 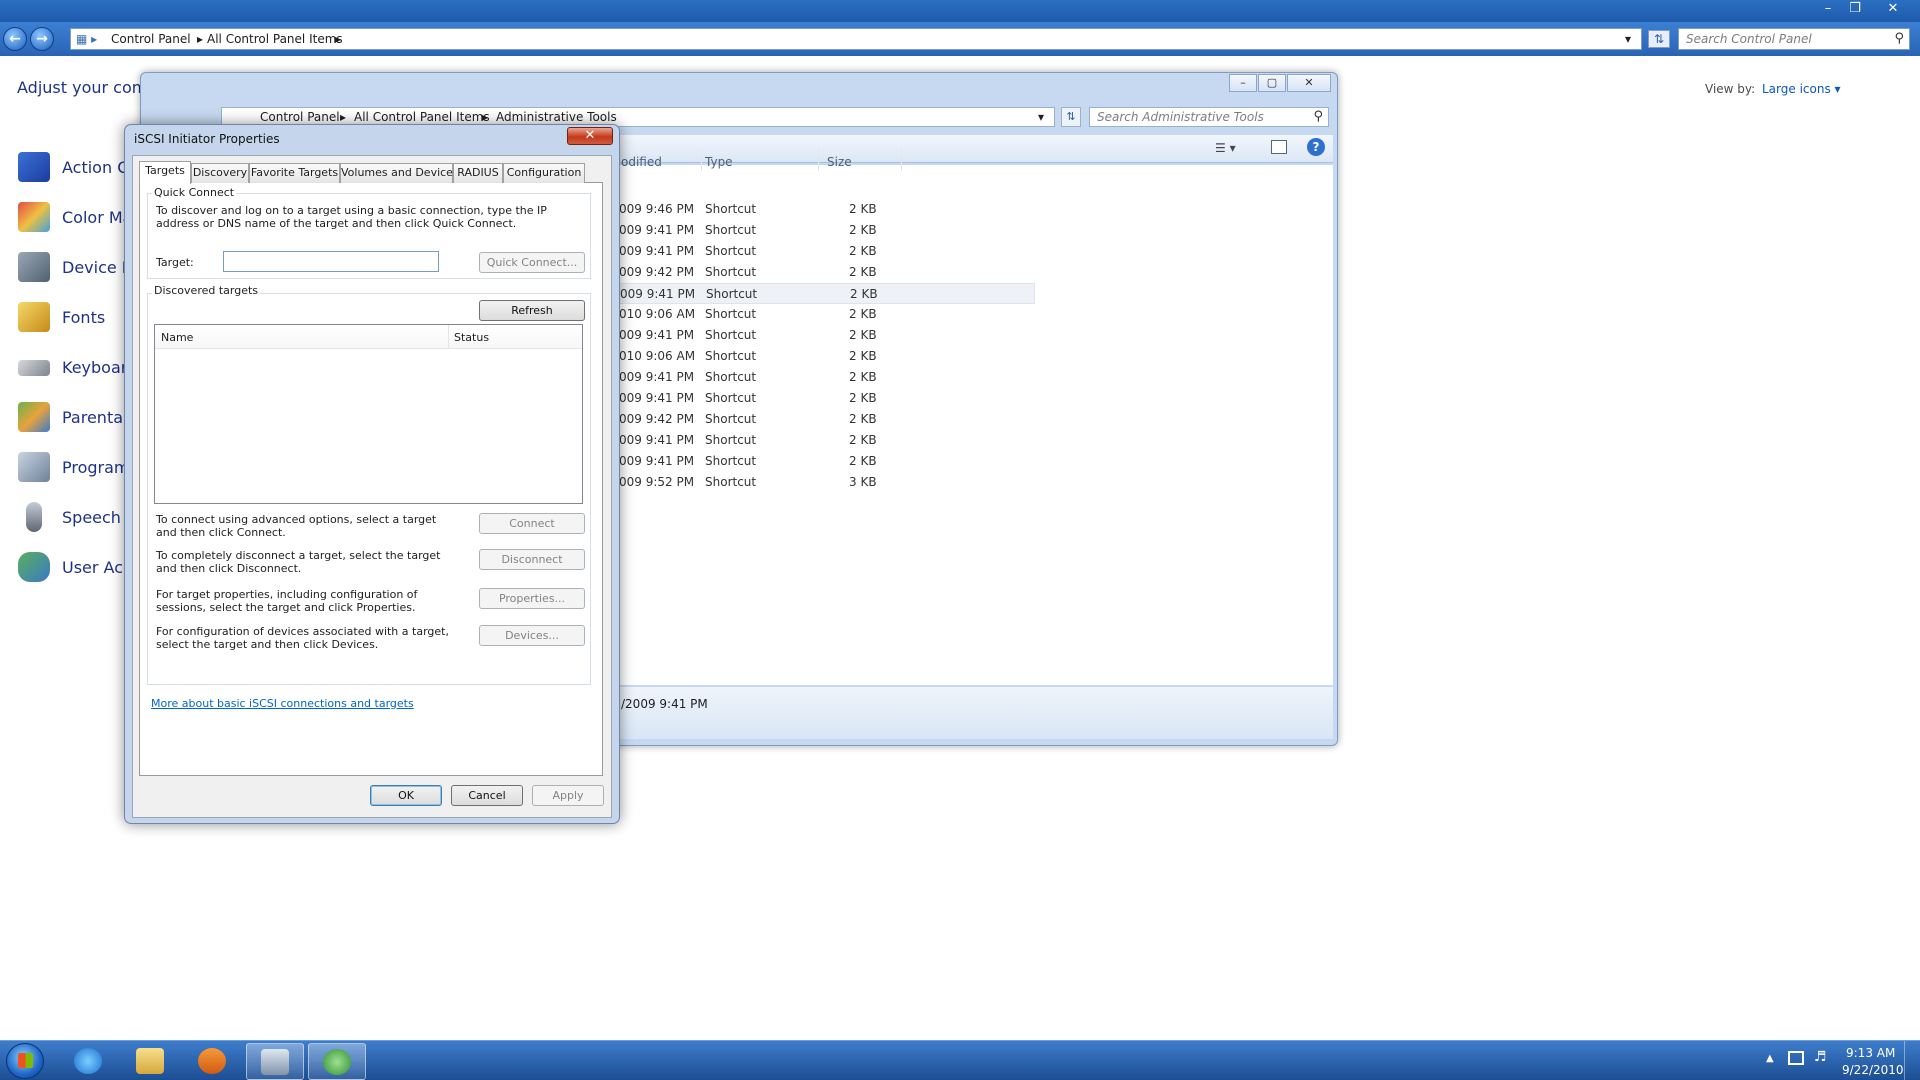 What do you see at coordinates (1870, 1053) in the screenshot?
I see `clock-time: 9:13 AM` at bounding box center [1870, 1053].